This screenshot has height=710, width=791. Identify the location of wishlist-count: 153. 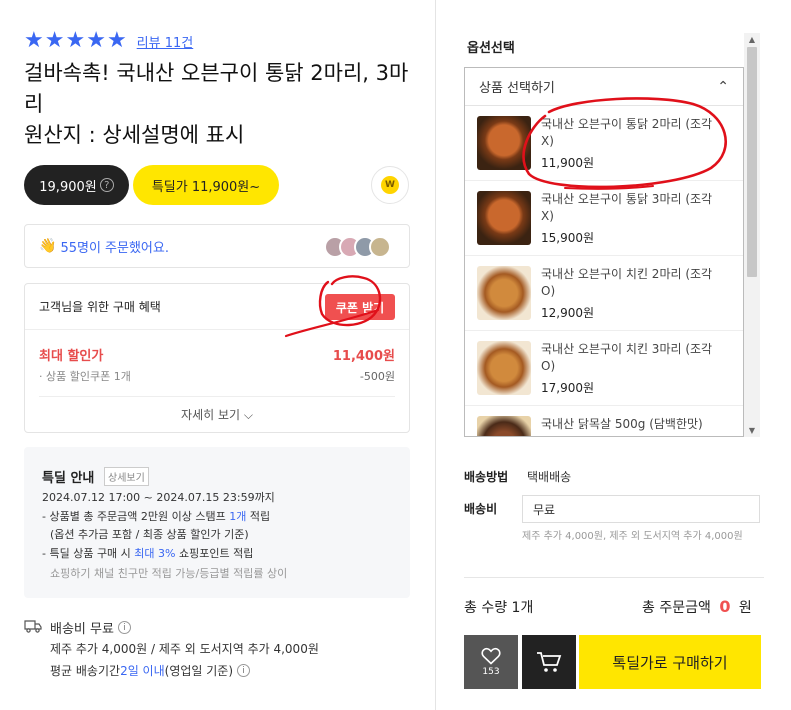
(491, 672).